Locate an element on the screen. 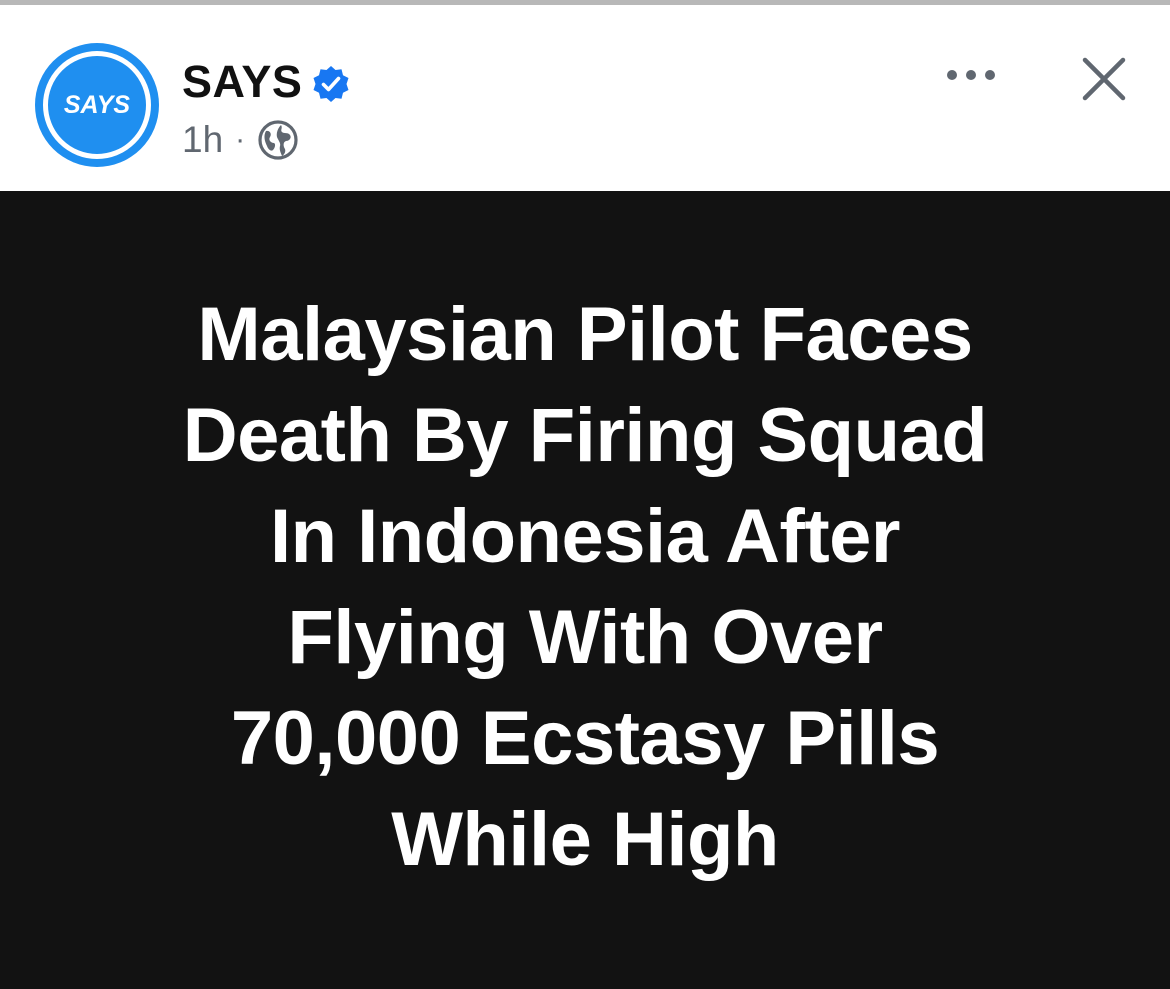 The height and width of the screenshot is (989, 1170). more-options-button is located at coordinates (971, 75).